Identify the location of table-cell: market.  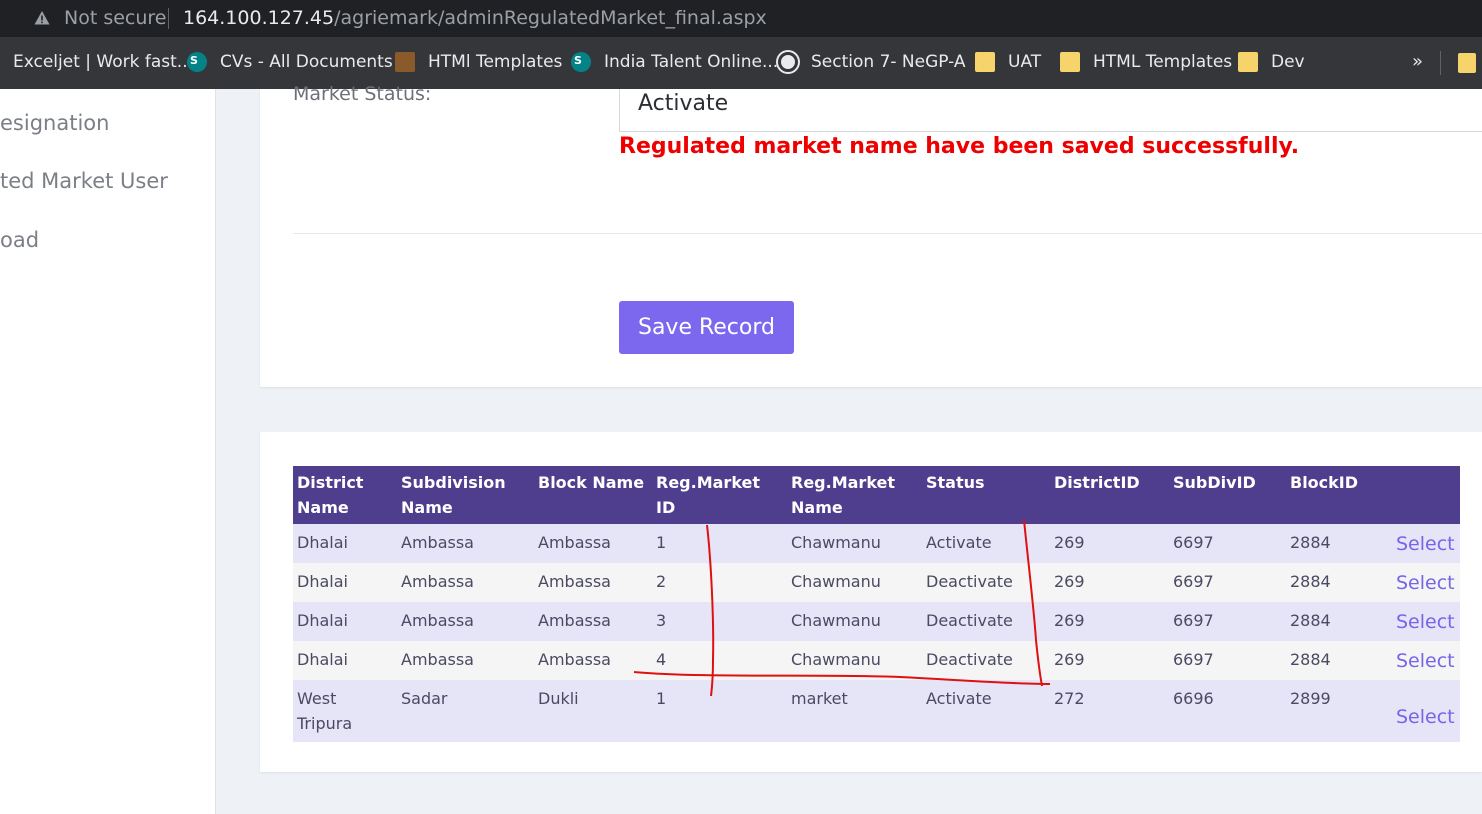
(854, 711).